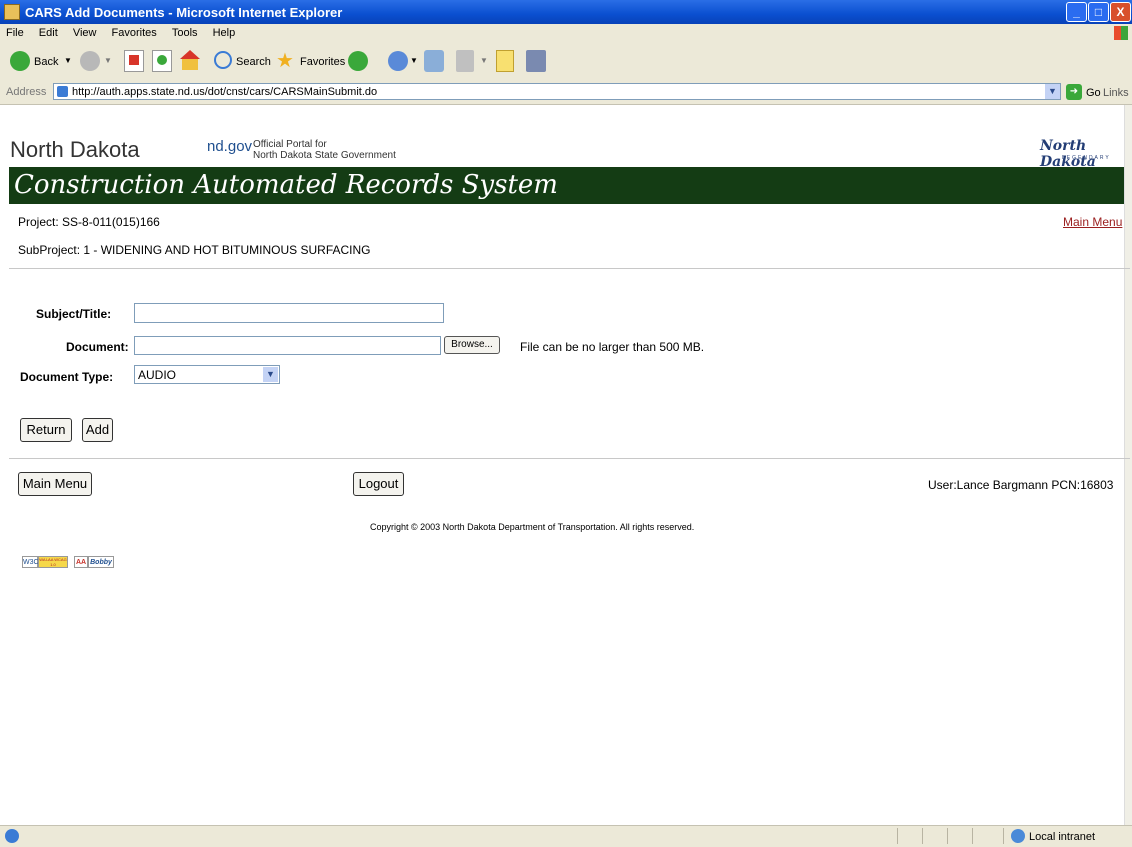  Describe the element at coordinates (75, 149) in the screenshot. I see `state-name: North Dakota` at that location.